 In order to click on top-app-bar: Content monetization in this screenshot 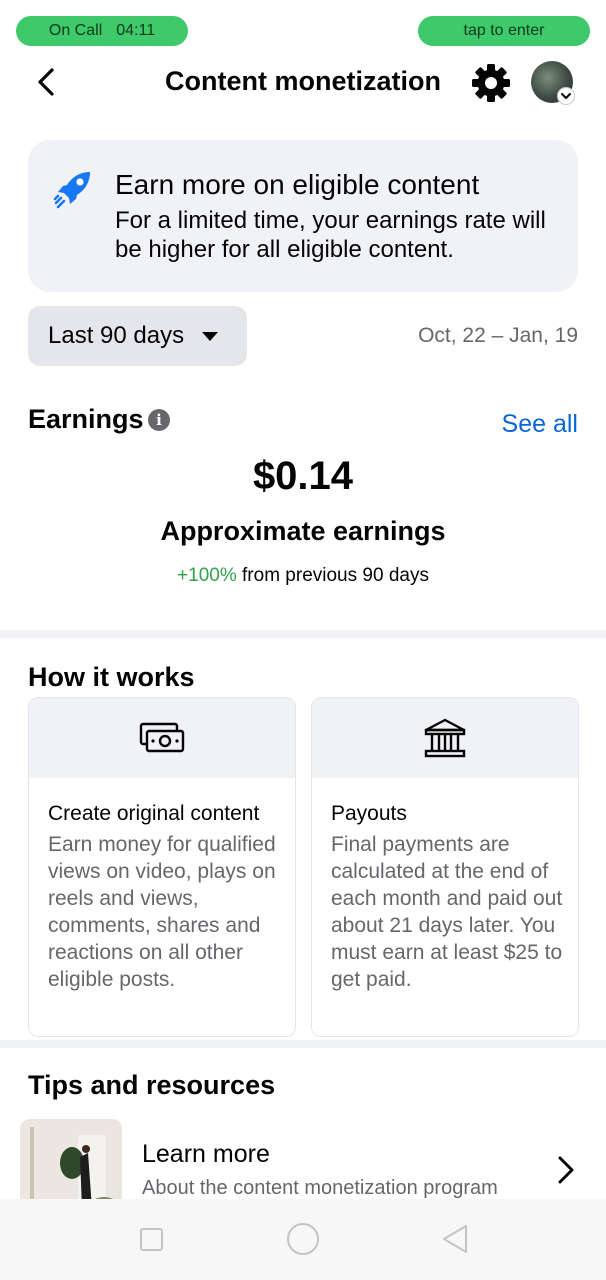, I will do `click(303, 82)`.